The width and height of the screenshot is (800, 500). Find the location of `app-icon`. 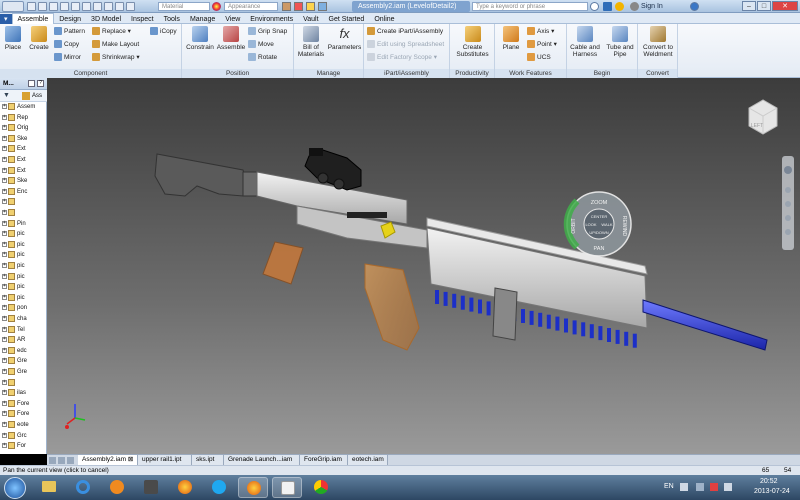

app-icon is located at coordinates (151, 487).